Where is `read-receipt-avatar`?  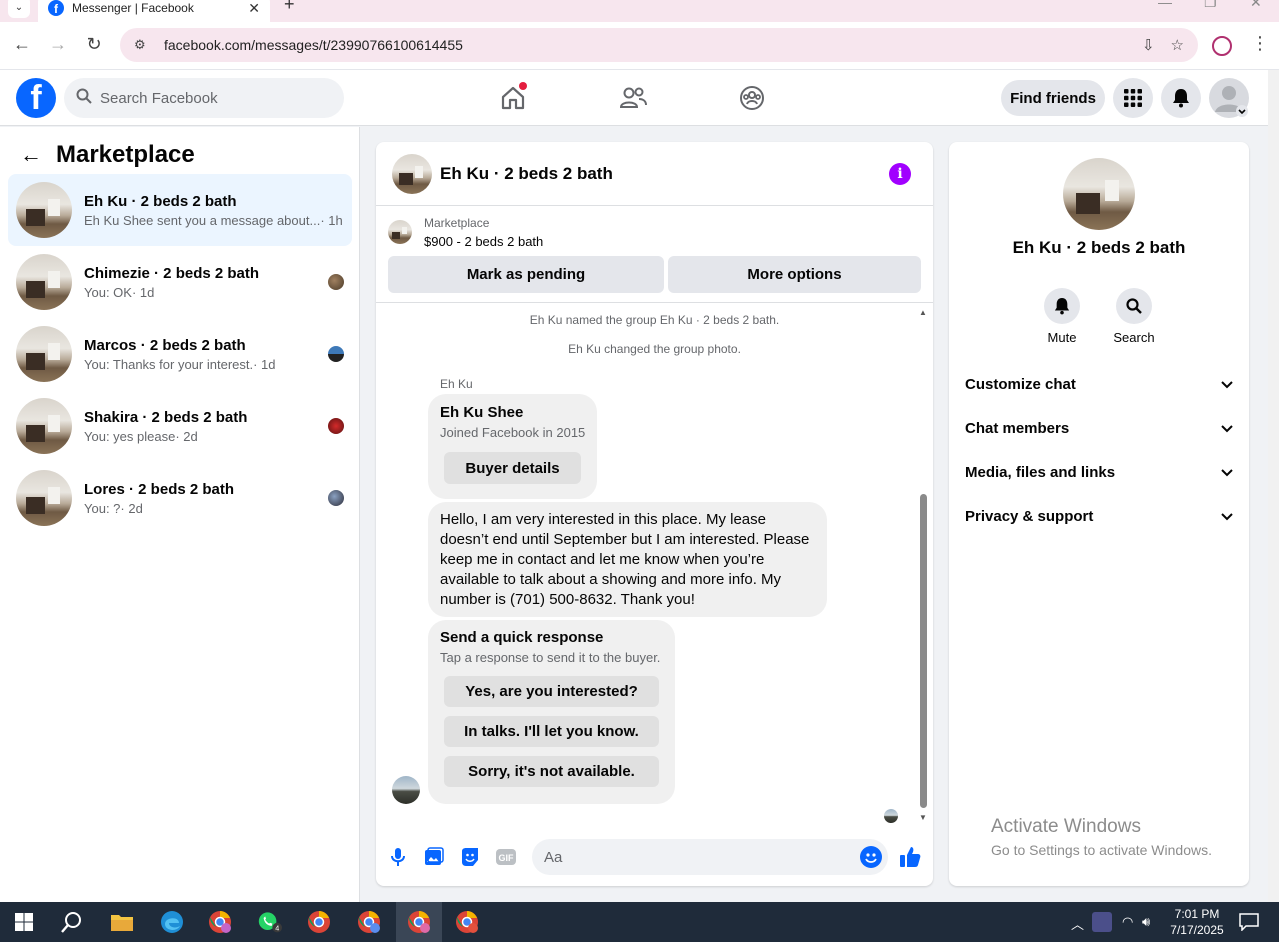
read-receipt-avatar is located at coordinates (336, 354).